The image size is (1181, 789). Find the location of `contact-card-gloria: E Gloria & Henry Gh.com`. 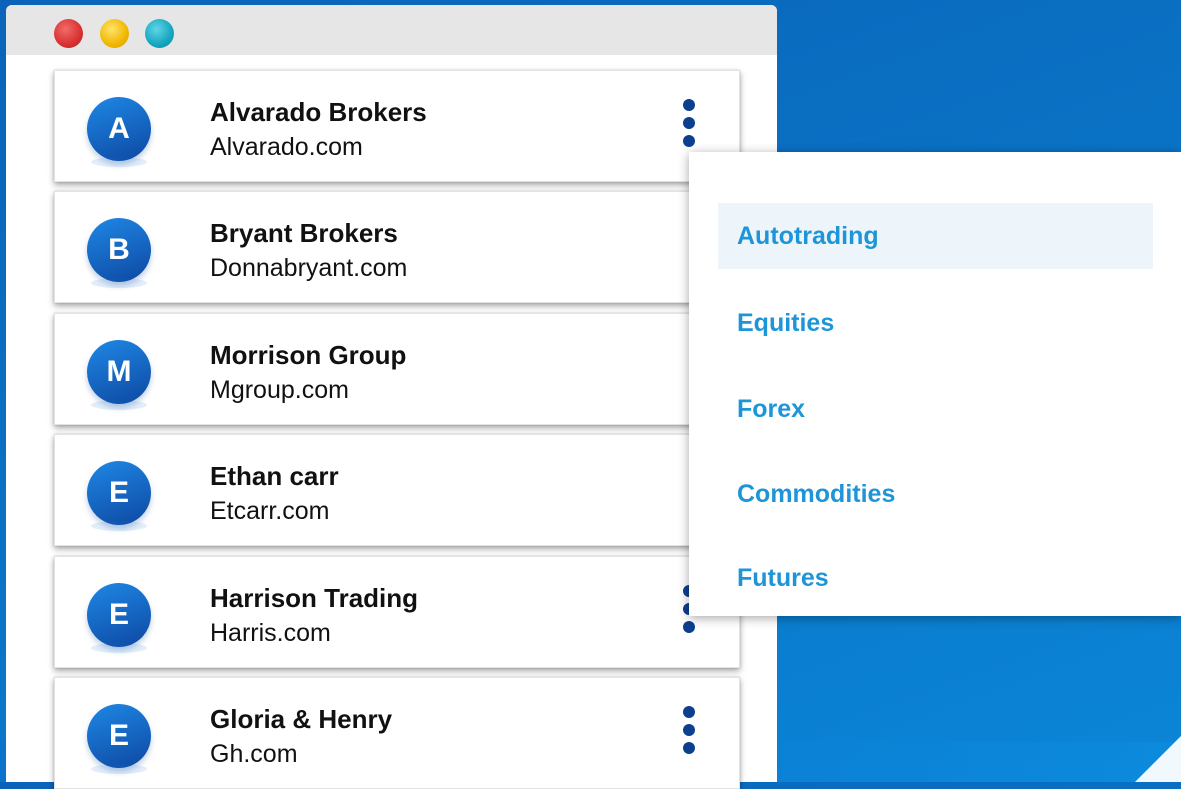

contact-card-gloria: E Gloria & Henry Gh.com is located at coordinates (397, 733).